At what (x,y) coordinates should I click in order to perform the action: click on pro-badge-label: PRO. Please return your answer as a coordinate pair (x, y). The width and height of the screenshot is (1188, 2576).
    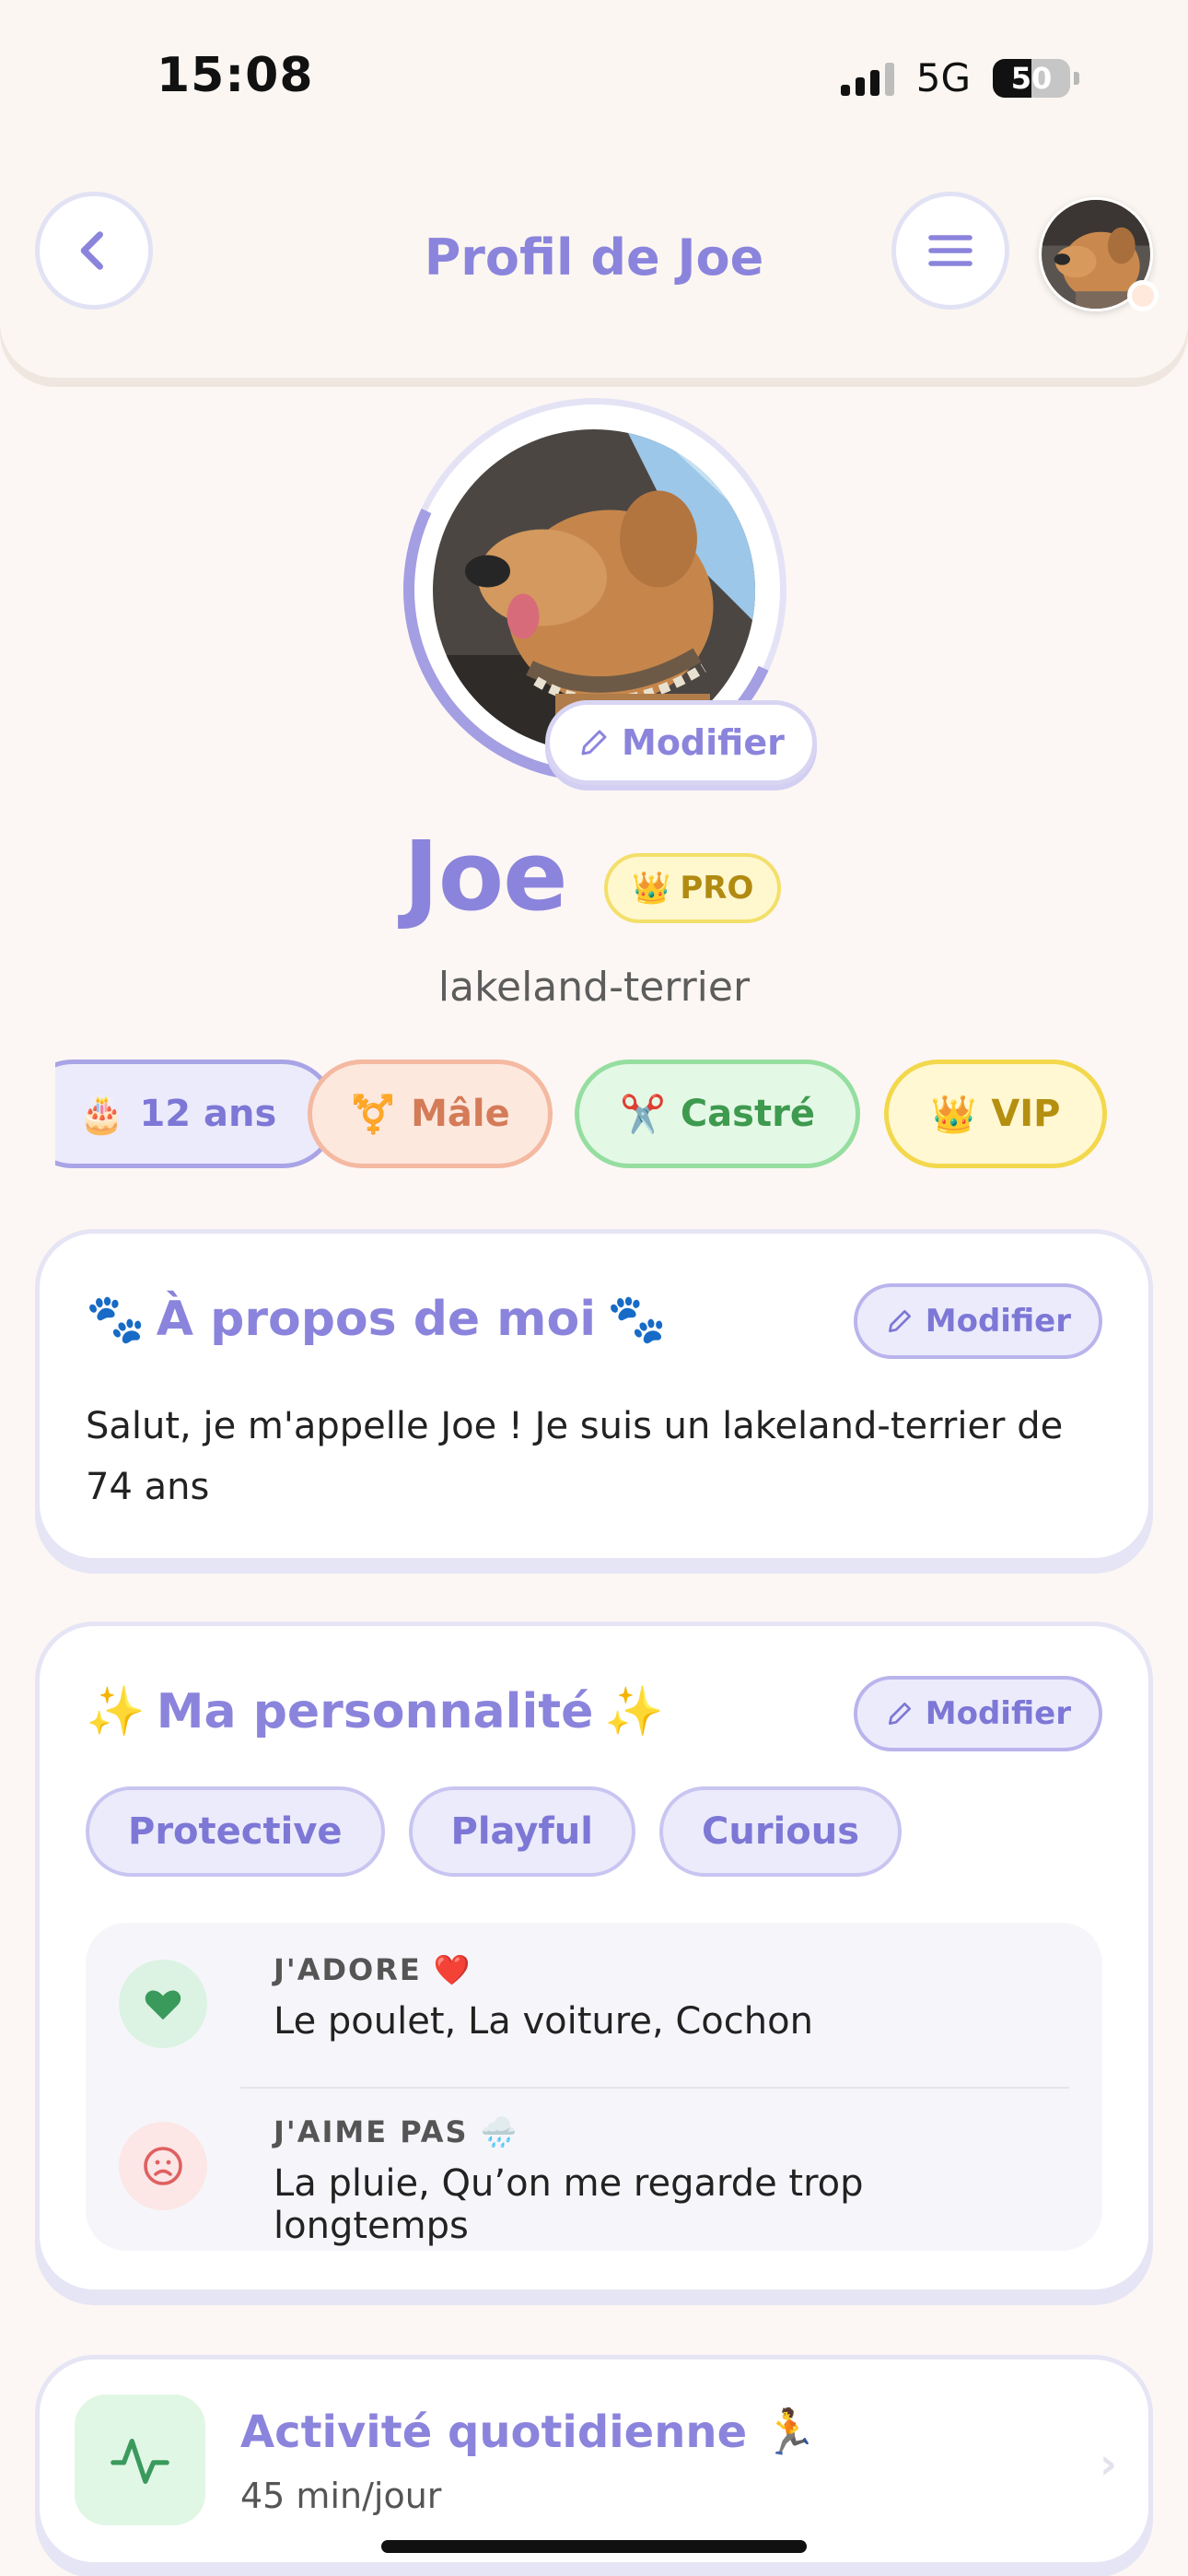
    Looking at the image, I should click on (717, 888).